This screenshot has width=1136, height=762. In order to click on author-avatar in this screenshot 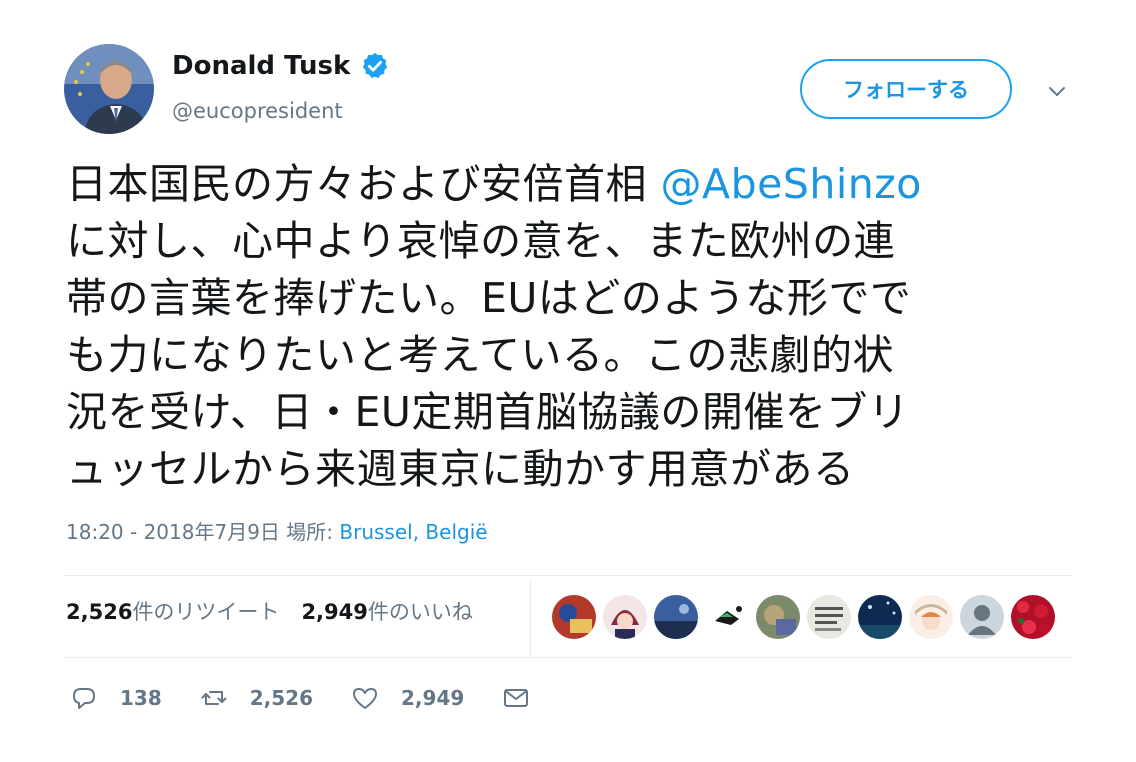, I will do `click(109, 89)`.